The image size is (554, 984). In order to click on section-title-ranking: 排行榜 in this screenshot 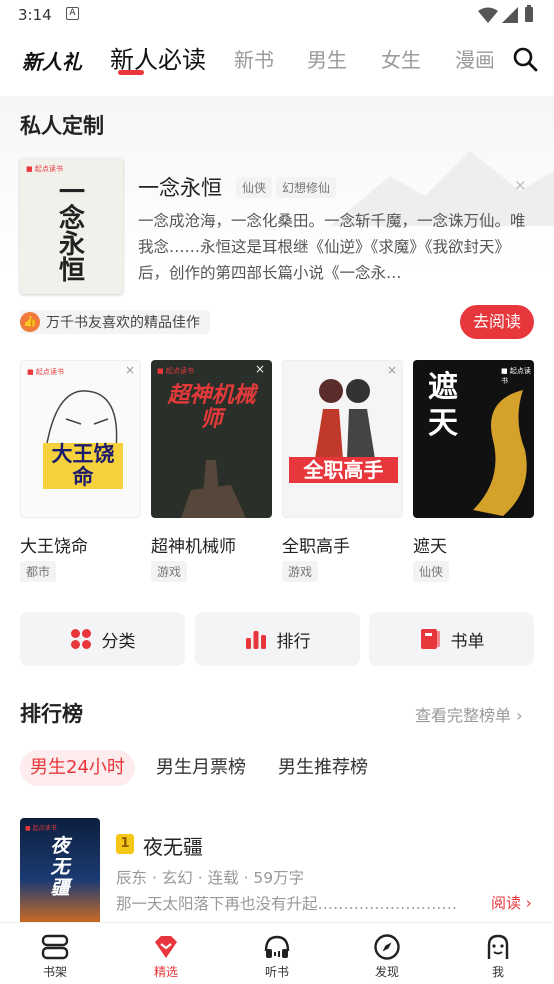, I will do `click(51, 714)`.